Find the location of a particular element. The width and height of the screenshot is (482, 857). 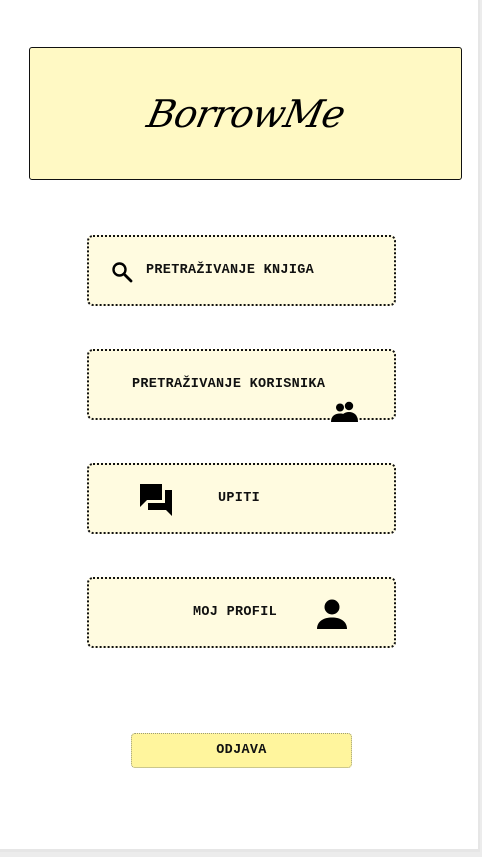

my-profile-button: MOJ PROFIL is located at coordinates (241, 612).